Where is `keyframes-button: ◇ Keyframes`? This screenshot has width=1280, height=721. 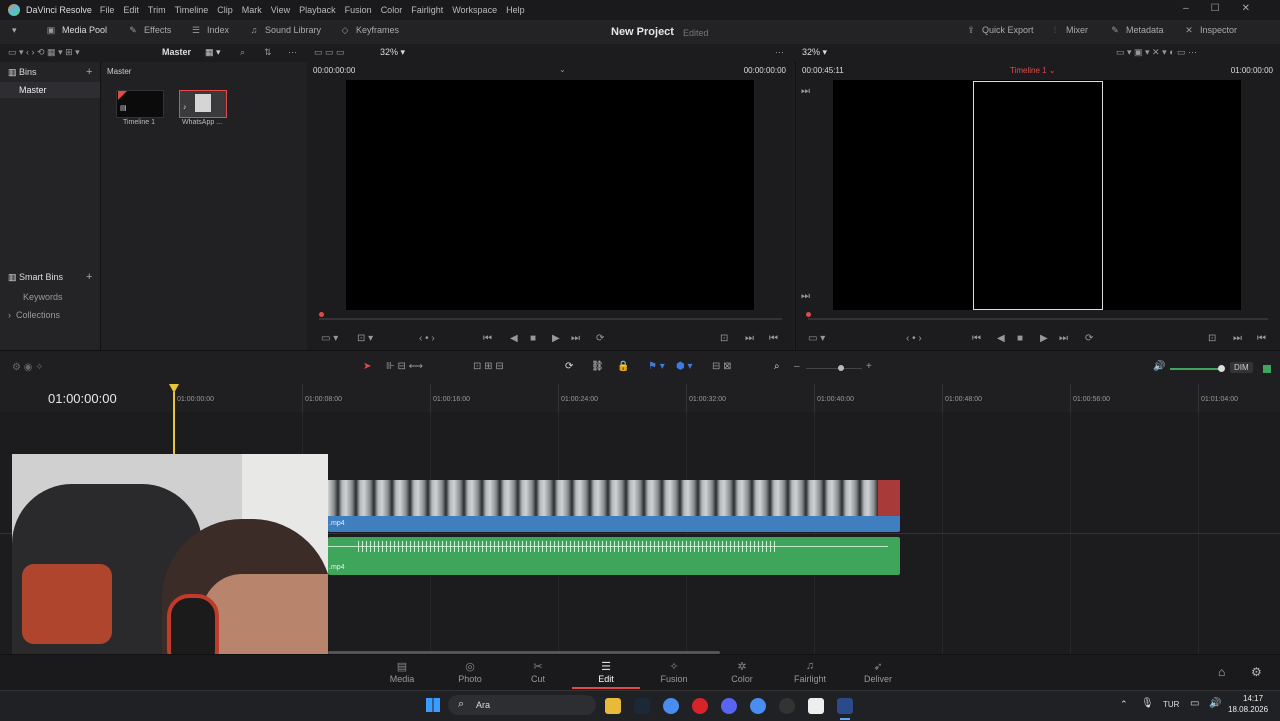 keyframes-button: ◇ Keyframes is located at coordinates (368, 30).